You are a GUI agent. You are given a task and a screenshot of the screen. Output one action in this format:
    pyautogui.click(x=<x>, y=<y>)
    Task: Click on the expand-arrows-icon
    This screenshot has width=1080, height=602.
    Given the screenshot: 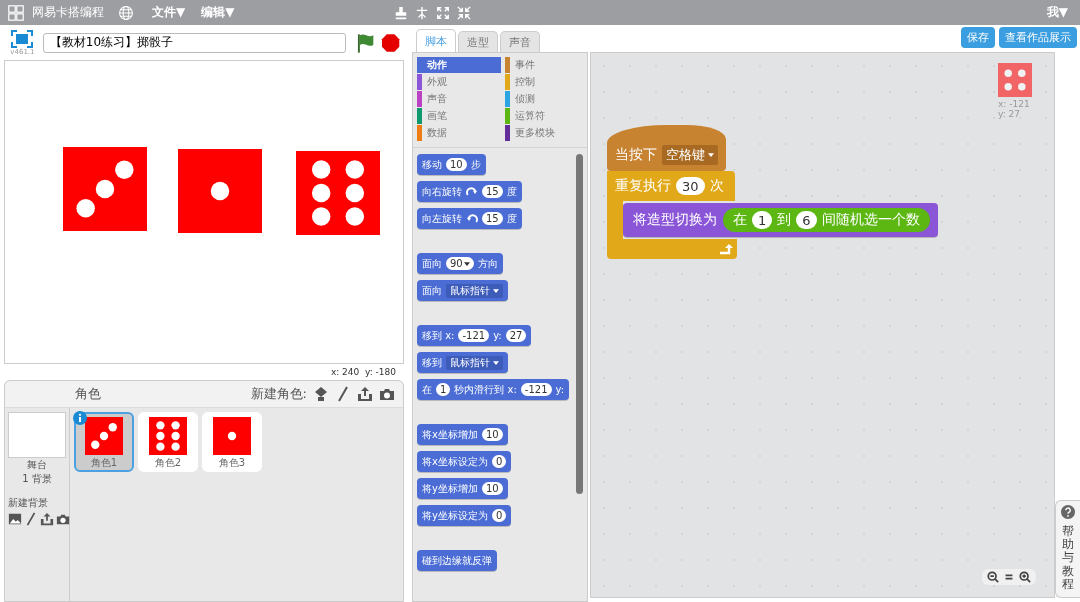 What is the action you would take?
    pyautogui.click(x=443, y=12)
    